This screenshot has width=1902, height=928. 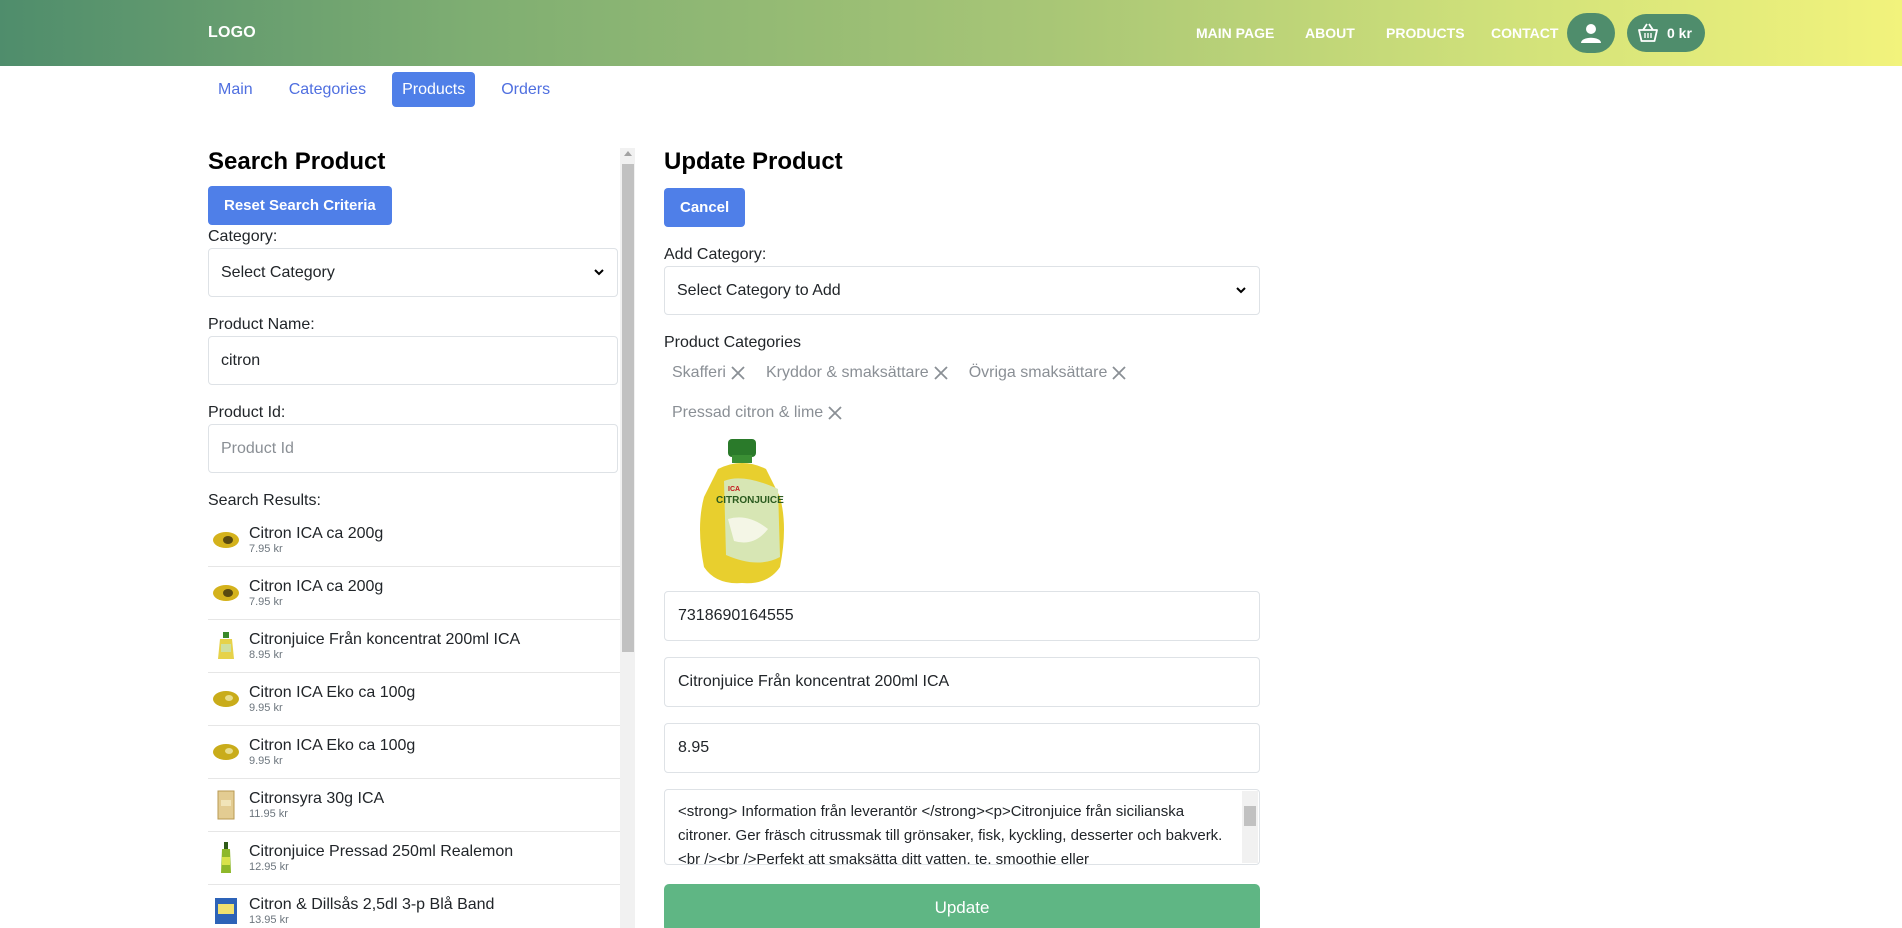 I want to click on cart-amount: 0 kr, so click(x=1679, y=33).